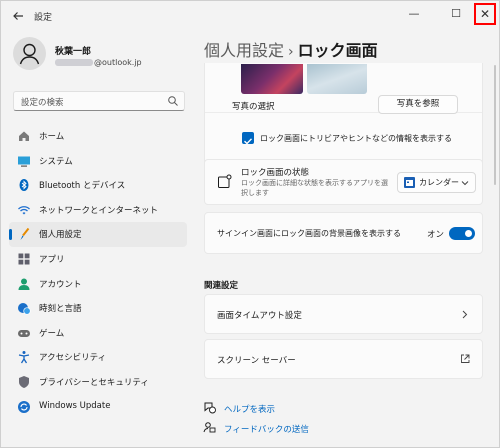 This screenshot has width=500, height=448. I want to click on avatar, so click(29, 53).